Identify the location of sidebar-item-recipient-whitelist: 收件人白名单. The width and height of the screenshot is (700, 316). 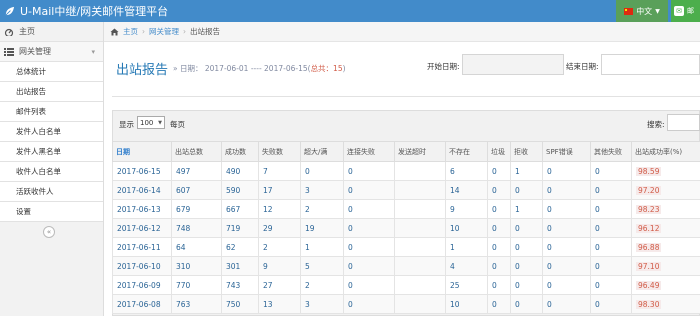
(51, 172).